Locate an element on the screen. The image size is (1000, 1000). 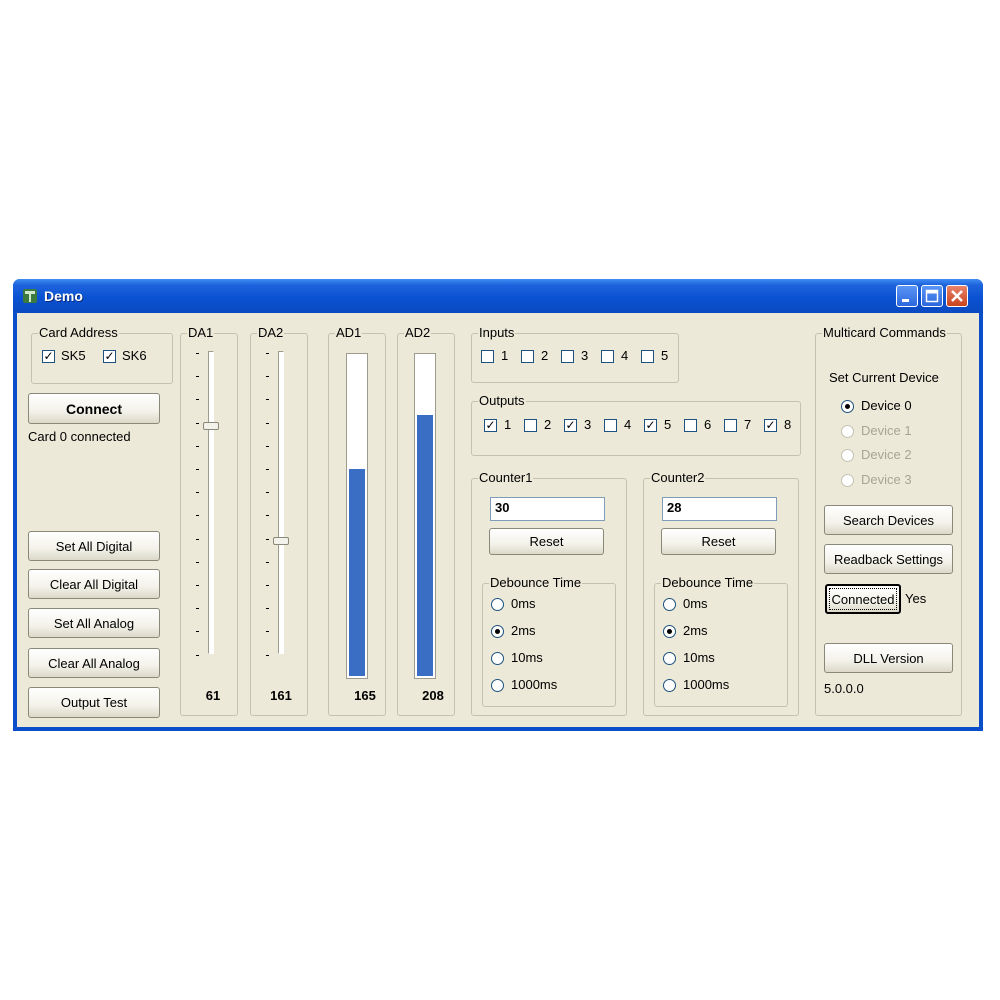
outputs-group: Outputs is located at coordinates (636, 424).